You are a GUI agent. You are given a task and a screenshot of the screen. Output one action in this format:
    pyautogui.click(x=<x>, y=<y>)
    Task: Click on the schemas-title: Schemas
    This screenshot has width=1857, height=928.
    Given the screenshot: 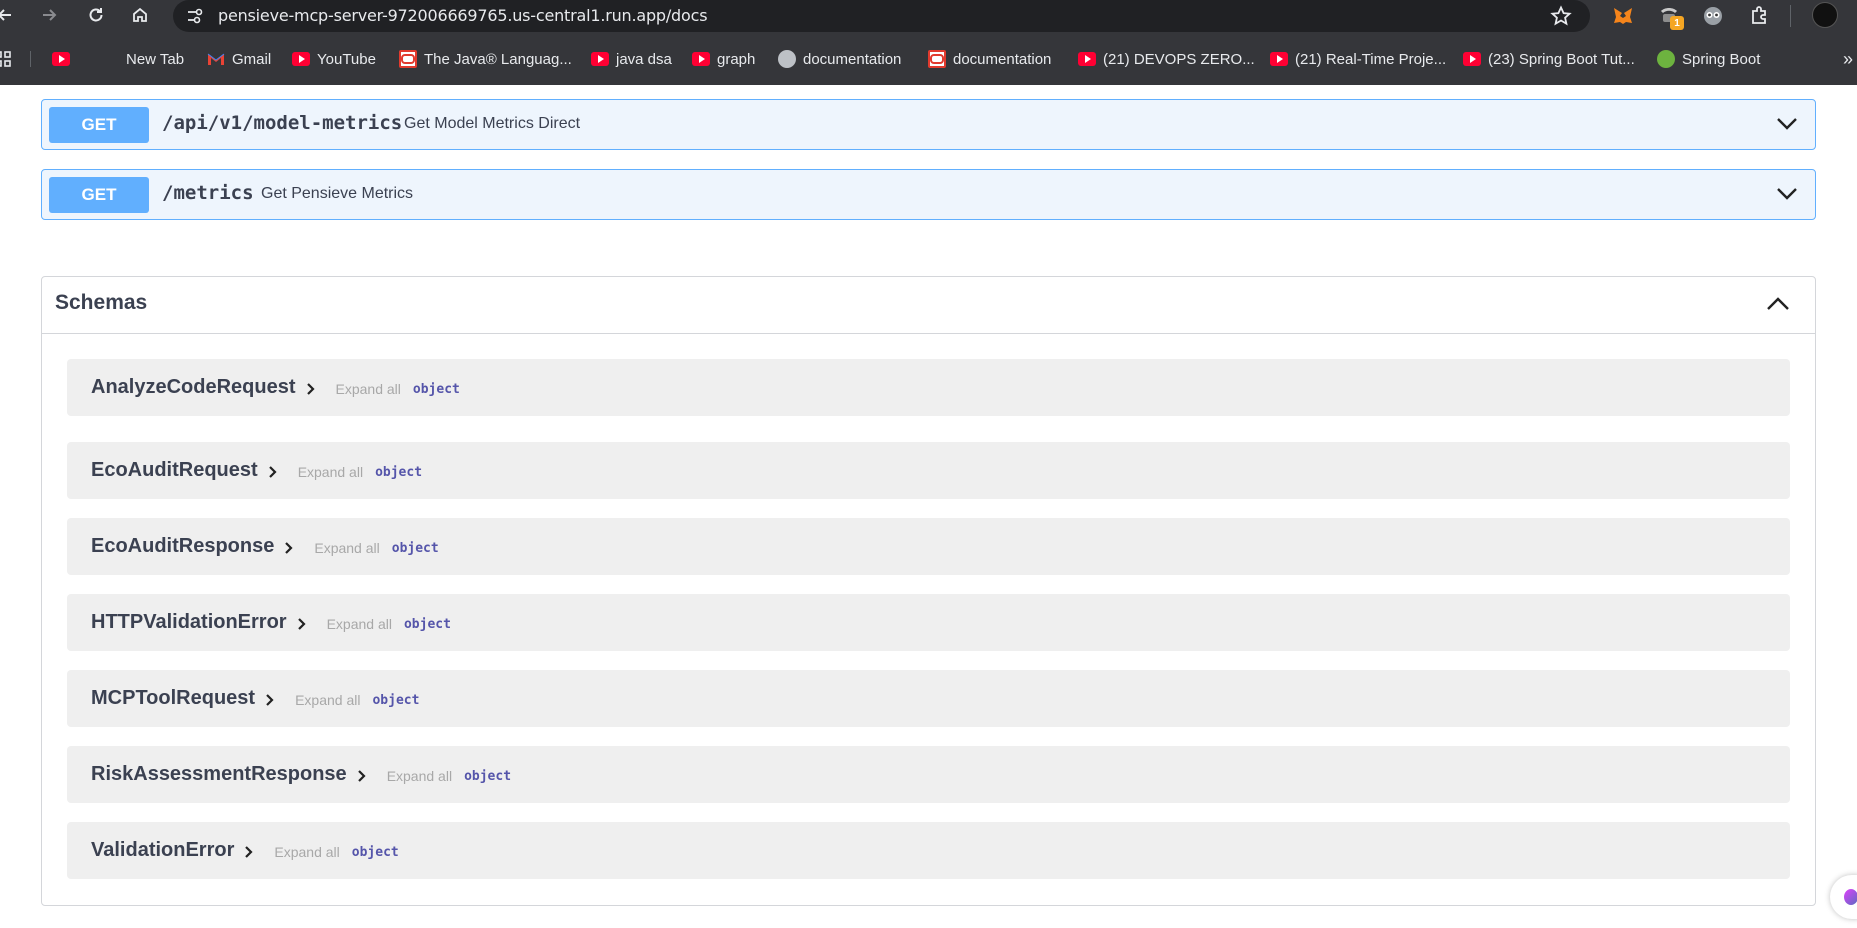 What is the action you would take?
    pyautogui.click(x=101, y=302)
    